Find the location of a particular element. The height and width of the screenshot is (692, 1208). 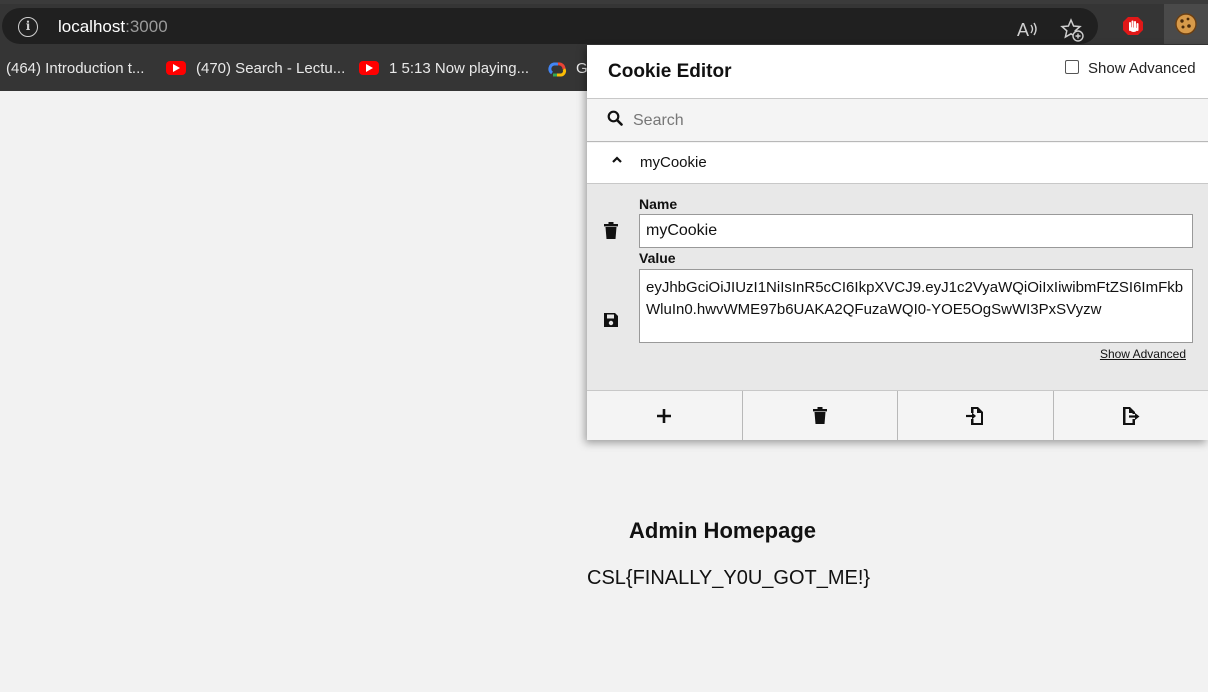

export-button is located at coordinates (1130, 415).